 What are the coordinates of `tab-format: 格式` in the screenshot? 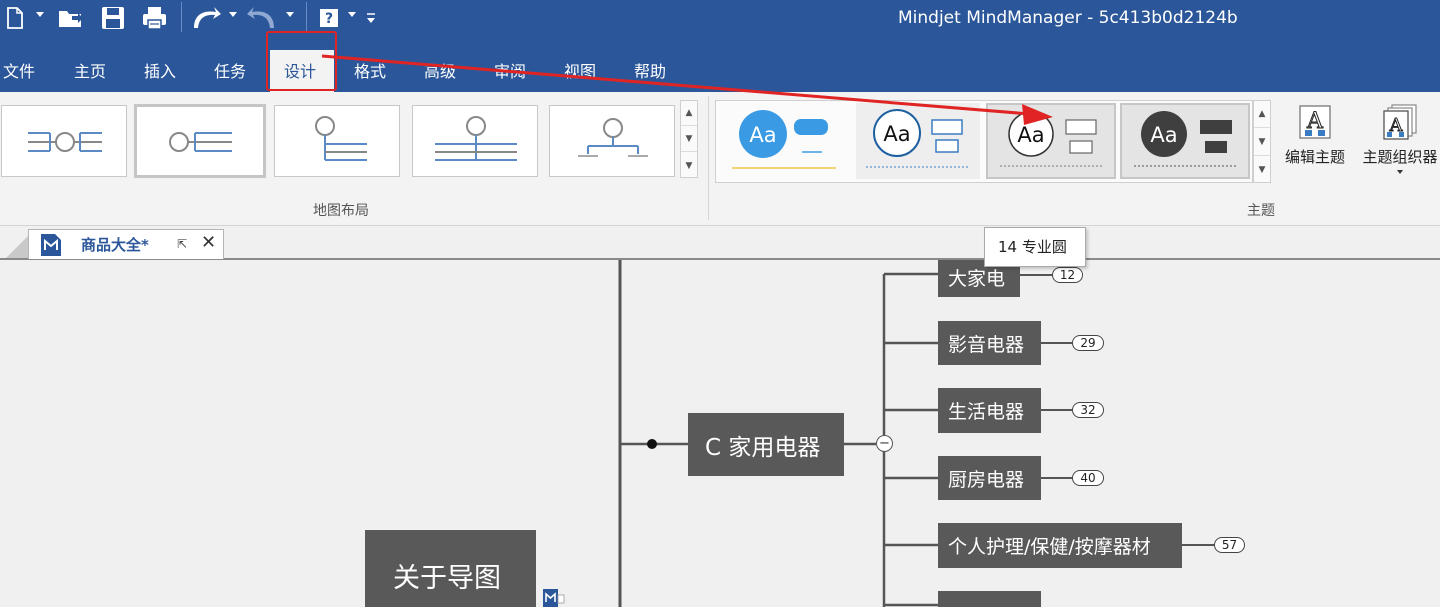 It's located at (370, 70).